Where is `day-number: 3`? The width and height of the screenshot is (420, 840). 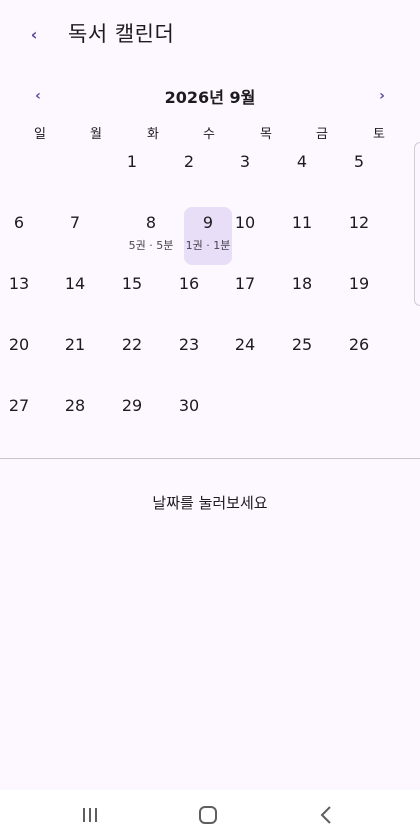
day-number: 3 is located at coordinates (245, 161).